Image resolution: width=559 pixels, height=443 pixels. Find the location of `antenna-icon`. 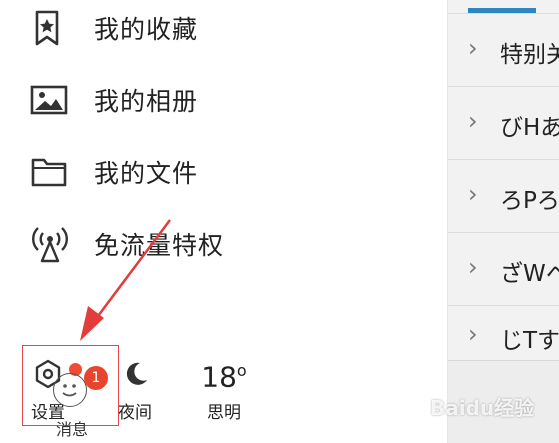

antenna-icon is located at coordinates (52, 244).